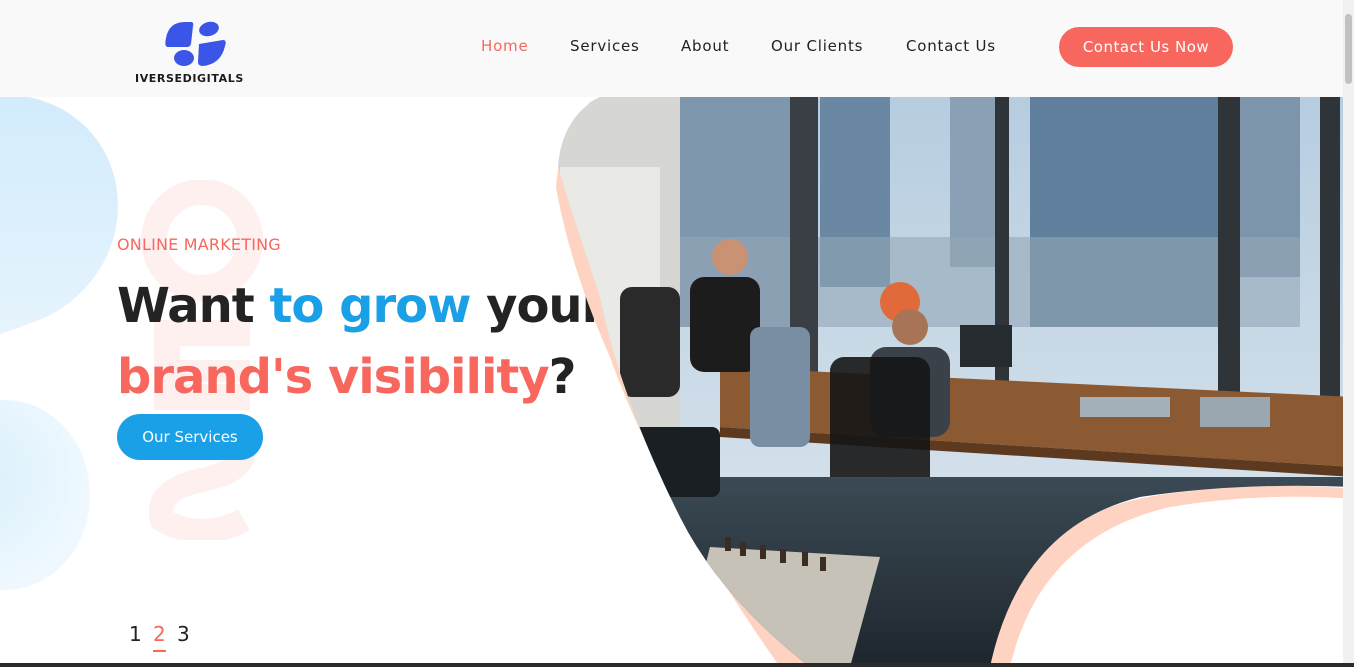 The width and height of the screenshot is (1354, 667). What do you see at coordinates (605, 46) in the screenshot?
I see `nav-services: Services` at bounding box center [605, 46].